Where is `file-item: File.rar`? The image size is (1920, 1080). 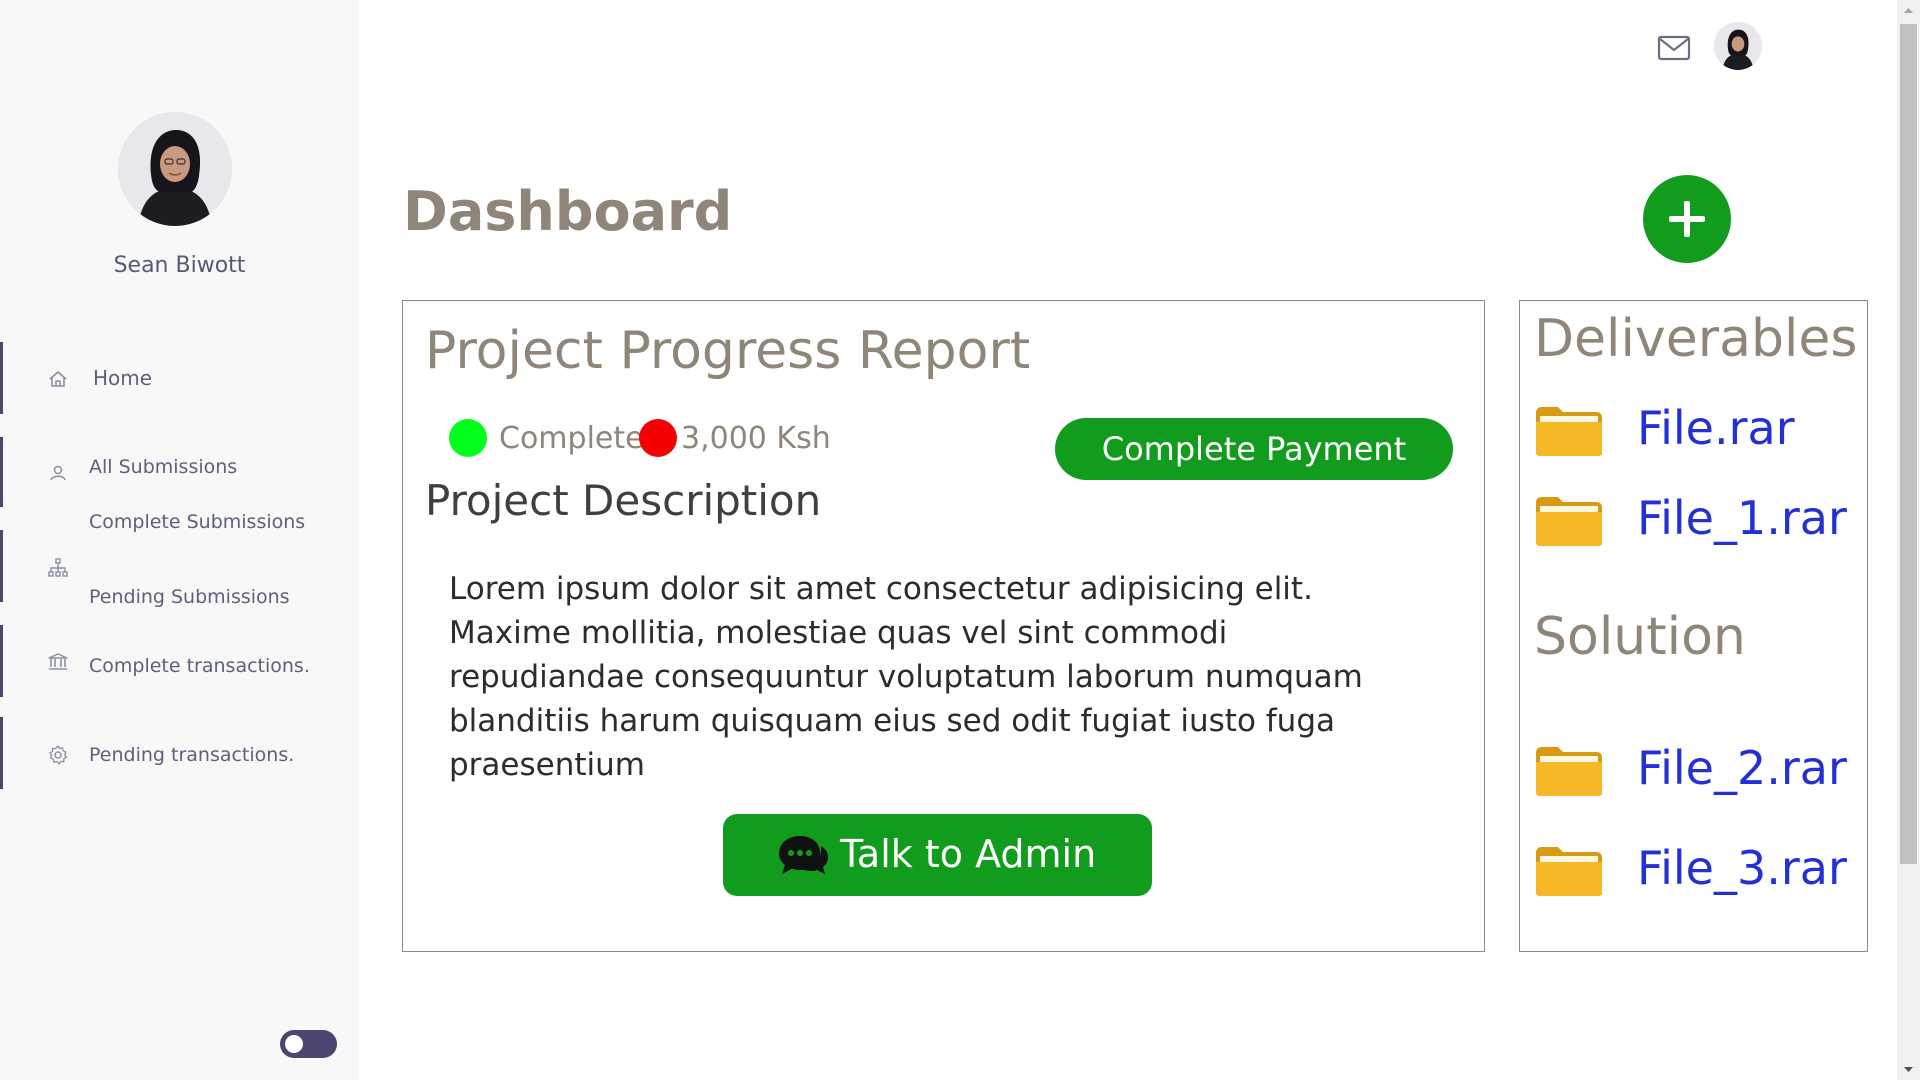 file-item: File.rar is located at coordinates (1694, 430).